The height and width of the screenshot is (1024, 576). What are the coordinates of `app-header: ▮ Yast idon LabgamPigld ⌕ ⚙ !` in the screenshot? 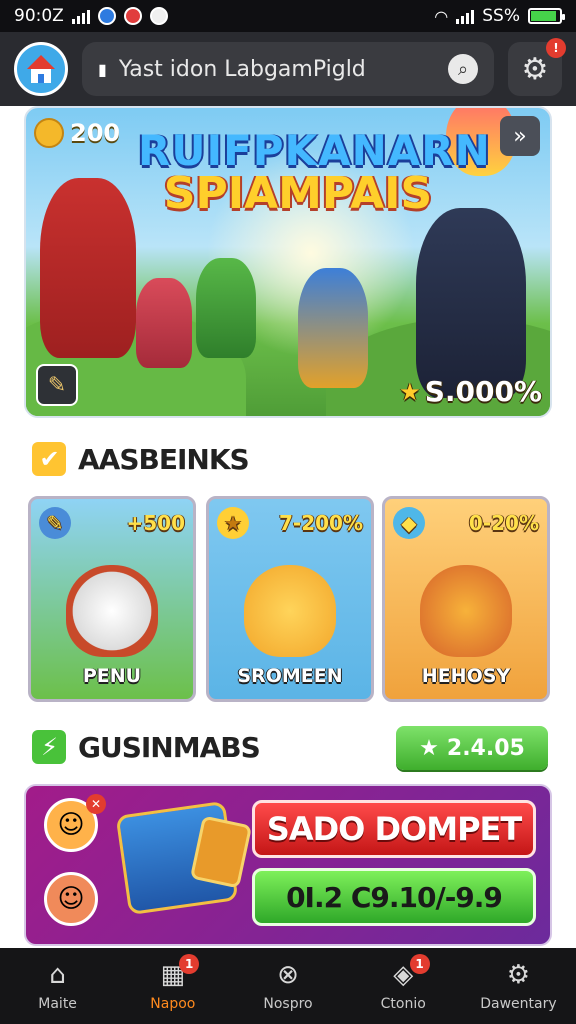 It's located at (288, 69).